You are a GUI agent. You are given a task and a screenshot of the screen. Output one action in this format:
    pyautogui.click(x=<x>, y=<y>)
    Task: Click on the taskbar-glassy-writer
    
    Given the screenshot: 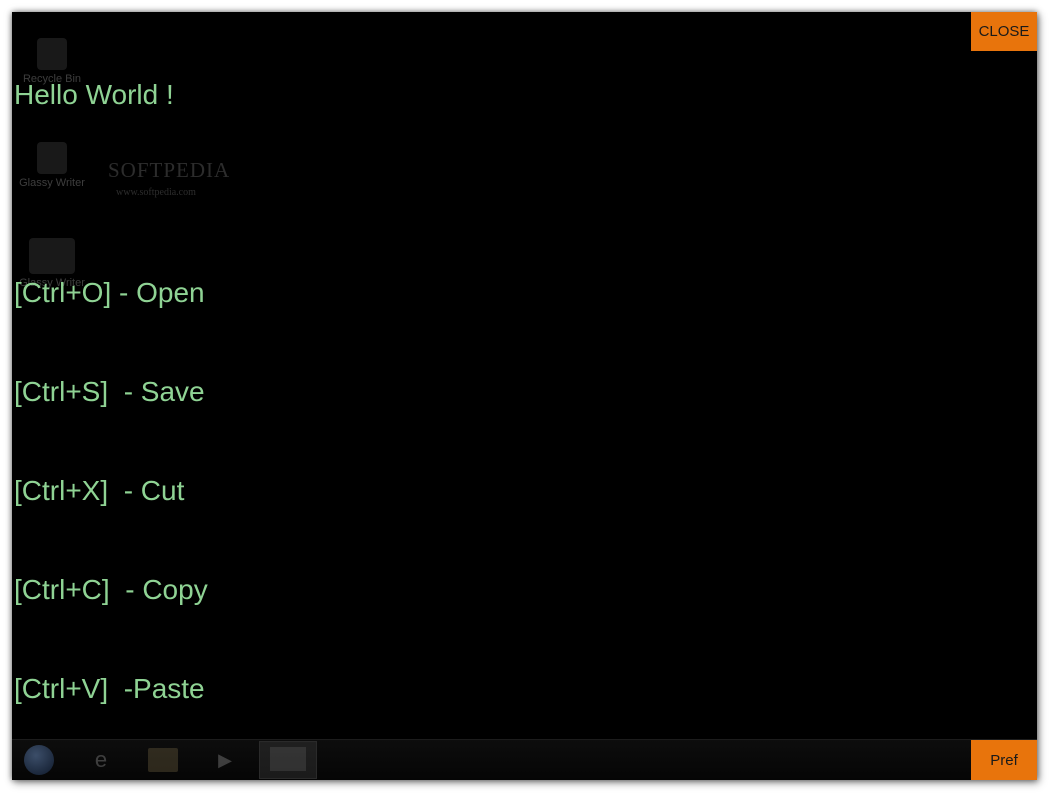 What is the action you would take?
    pyautogui.click(x=288, y=760)
    